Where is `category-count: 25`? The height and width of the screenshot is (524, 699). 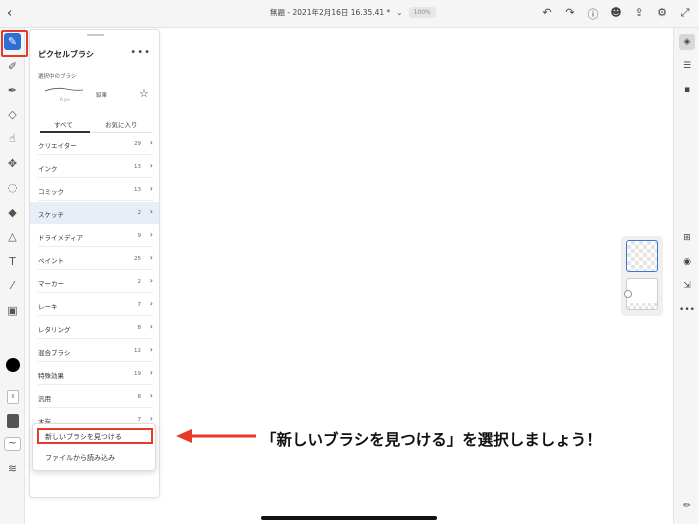
category-count: 25 is located at coordinates (137, 259).